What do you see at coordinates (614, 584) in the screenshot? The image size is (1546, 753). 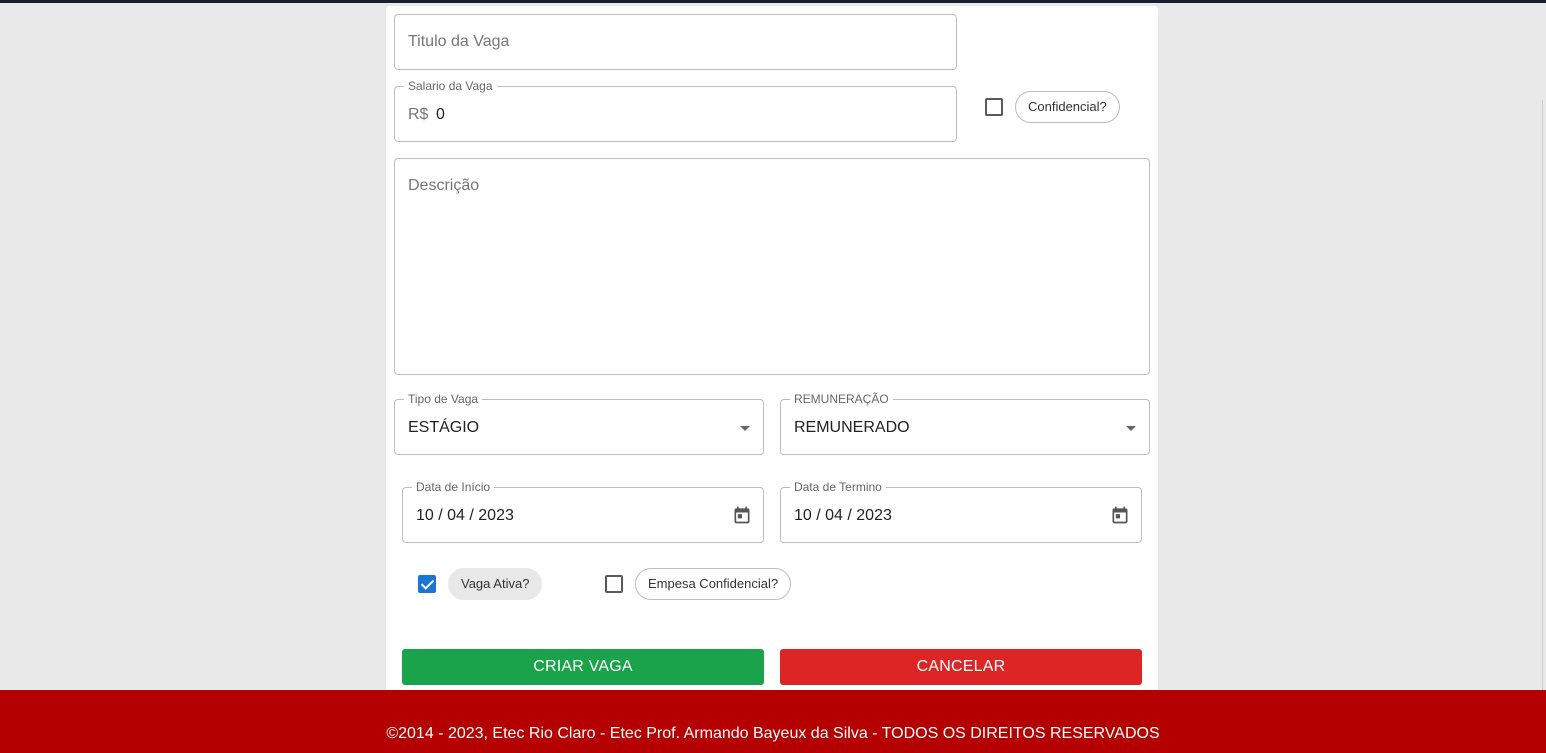 I see `company-confidential-checkbox` at bounding box center [614, 584].